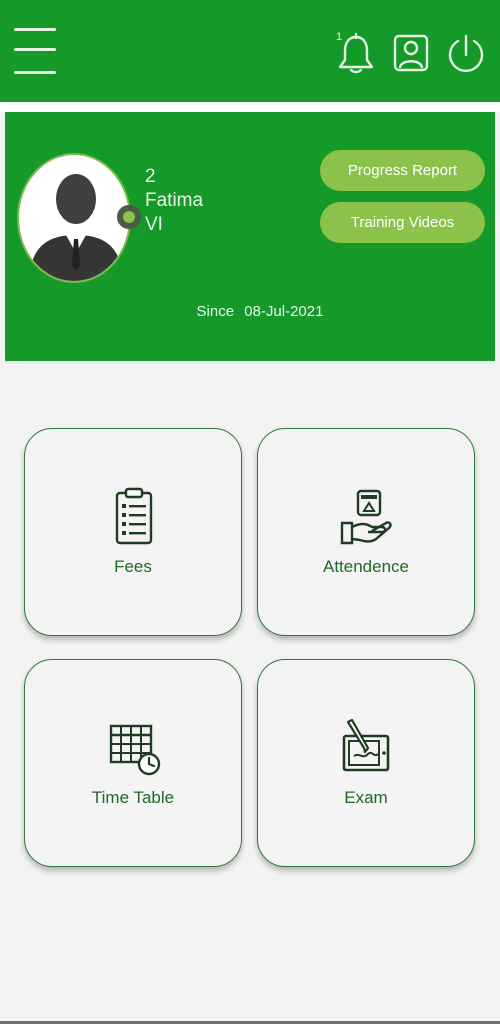  What do you see at coordinates (250, 107) in the screenshot?
I see `header-divider` at bounding box center [250, 107].